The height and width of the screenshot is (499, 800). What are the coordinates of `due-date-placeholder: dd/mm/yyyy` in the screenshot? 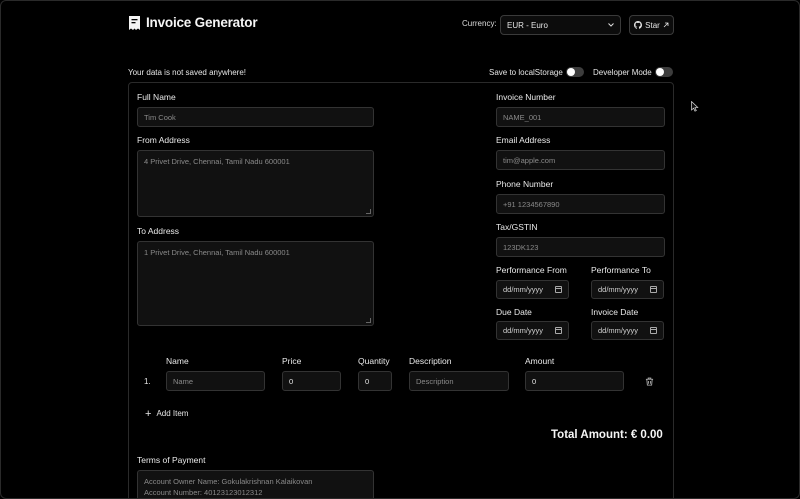 It's located at (523, 330).